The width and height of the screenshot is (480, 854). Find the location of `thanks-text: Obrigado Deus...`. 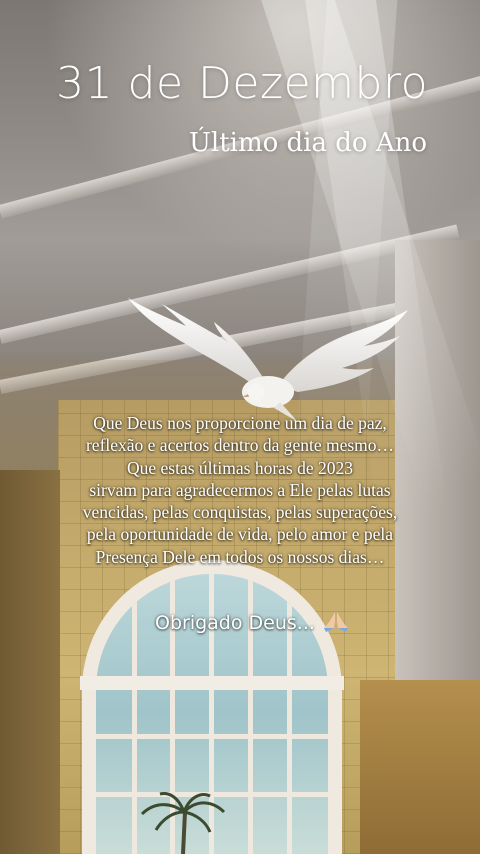

thanks-text: Obrigado Deus... is located at coordinates (235, 623).